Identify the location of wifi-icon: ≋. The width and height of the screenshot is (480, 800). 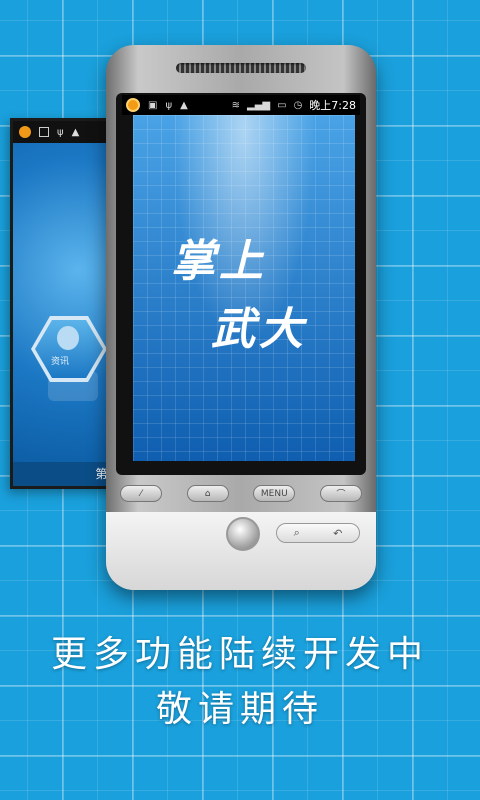
(236, 105).